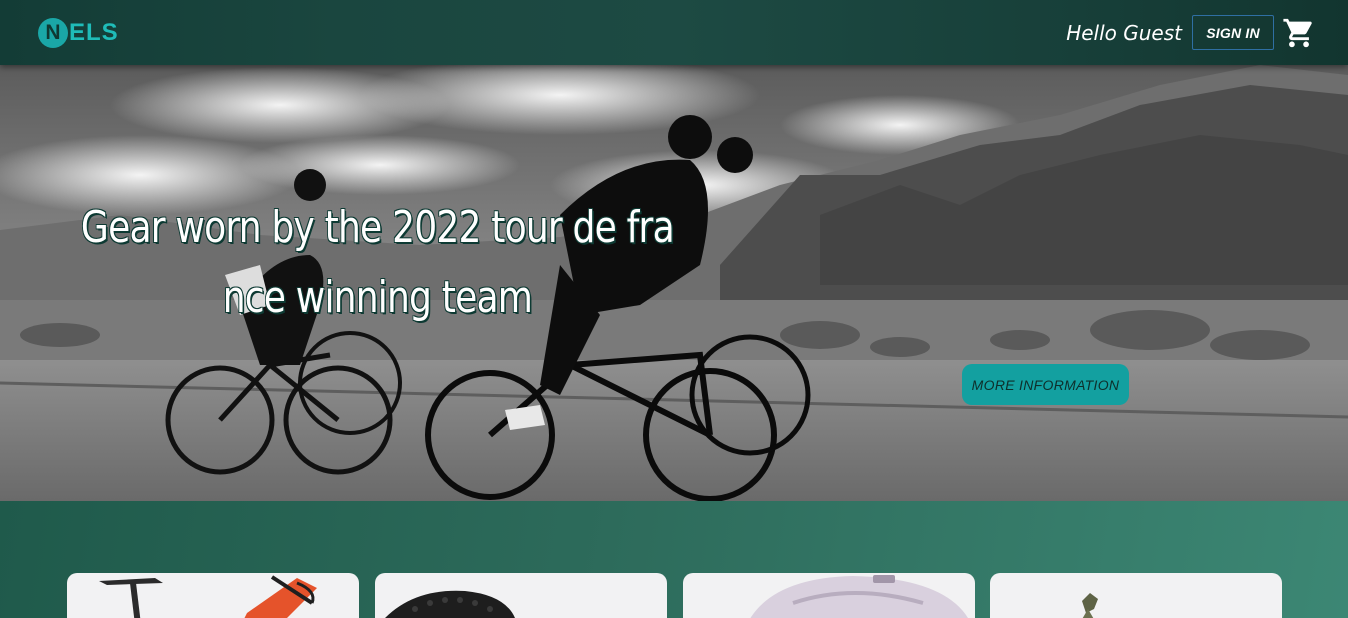  I want to click on greeting-text: Hello Guest, so click(1124, 33).